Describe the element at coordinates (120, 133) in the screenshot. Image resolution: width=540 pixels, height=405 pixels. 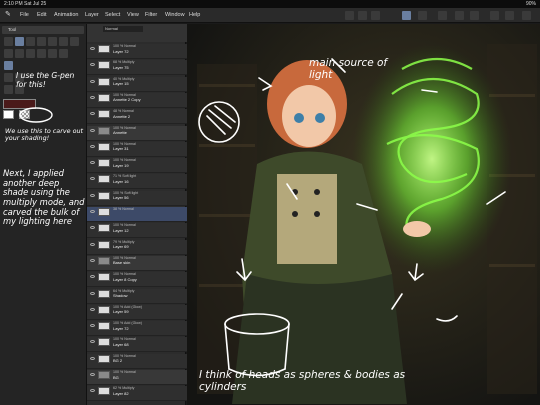
I see `layer-name: Annette` at that location.